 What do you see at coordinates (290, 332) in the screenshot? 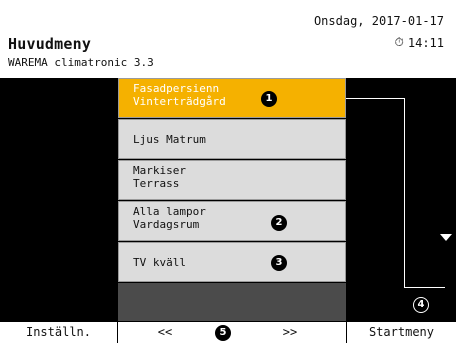
I see `next-page-button: >>` at bounding box center [290, 332].